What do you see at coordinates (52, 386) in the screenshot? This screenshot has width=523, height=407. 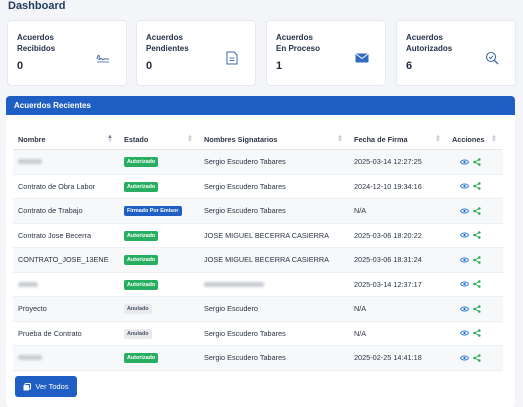 I see `view-all-label: Ver Todos` at bounding box center [52, 386].